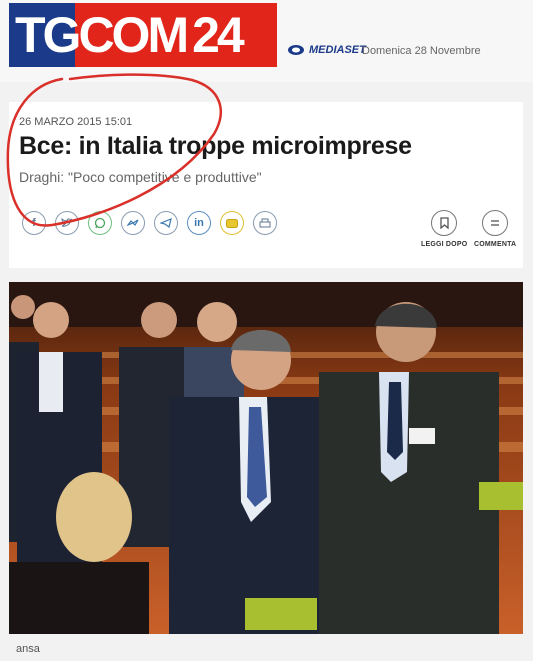 Image resolution: width=533 pixels, height=661 pixels. Describe the element at coordinates (166, 223) in the screenshot. I see `telegram-icon` at that location.